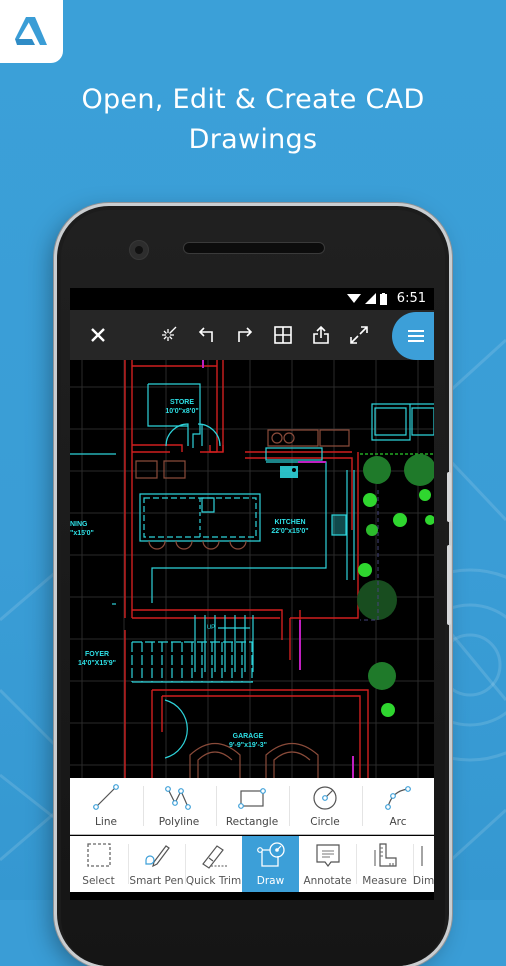 This screenshot has width=506, height=966. What do you see at coordinates (182, 402) in the screenshot?
I see `room-name: STORE` at bounding box center [182, 402].